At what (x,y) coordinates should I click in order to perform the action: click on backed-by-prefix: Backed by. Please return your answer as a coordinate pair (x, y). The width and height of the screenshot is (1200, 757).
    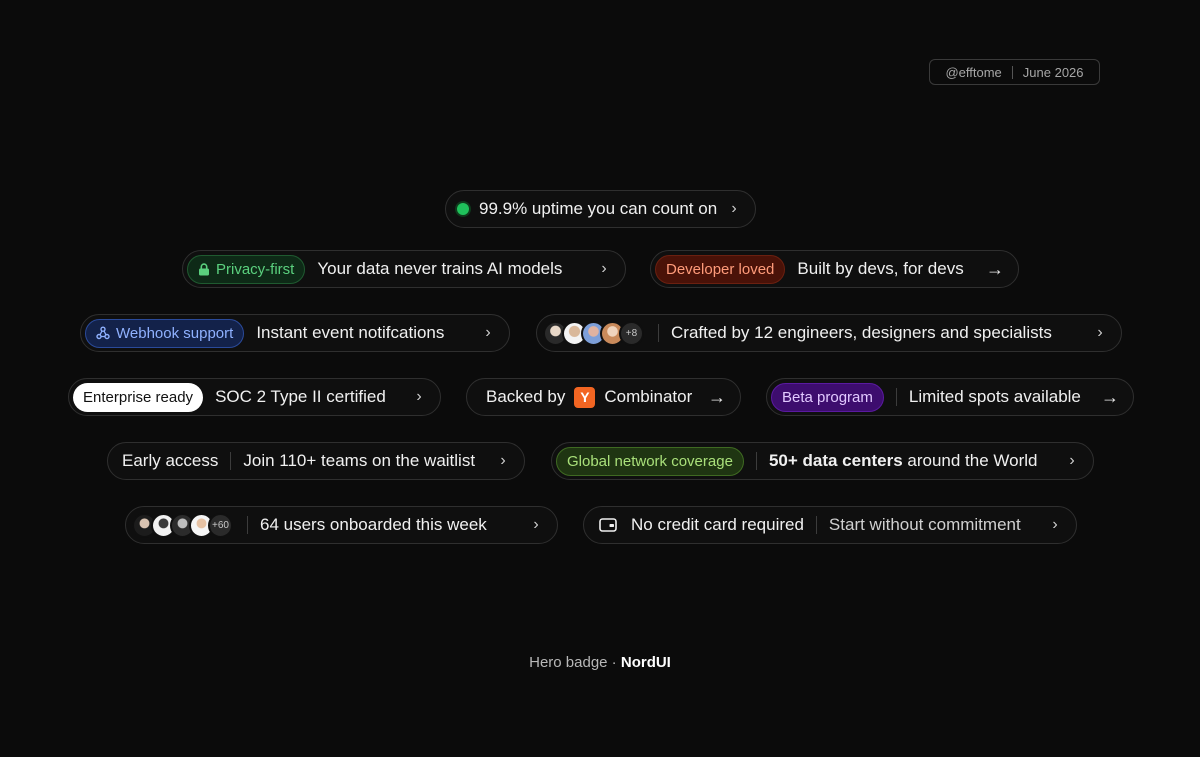
    Looking at the image, I should click on (526, 396).